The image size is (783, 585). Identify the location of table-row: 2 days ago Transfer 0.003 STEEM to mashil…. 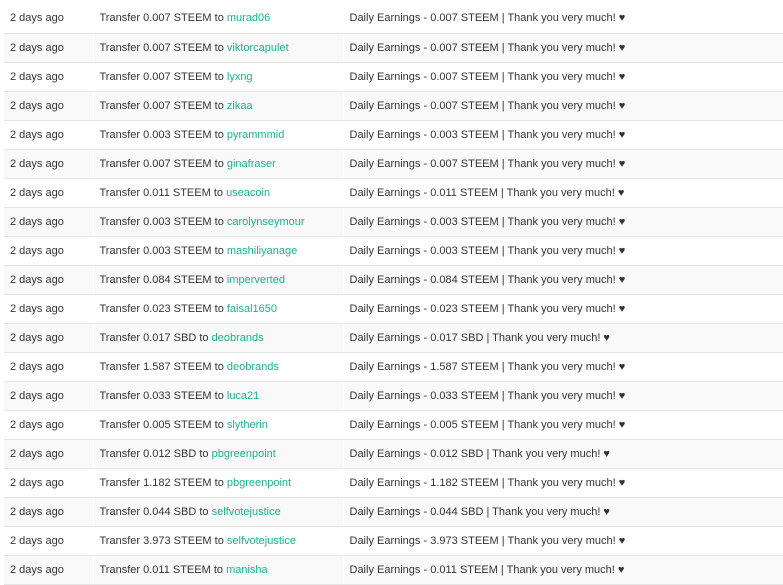
(393, 251).